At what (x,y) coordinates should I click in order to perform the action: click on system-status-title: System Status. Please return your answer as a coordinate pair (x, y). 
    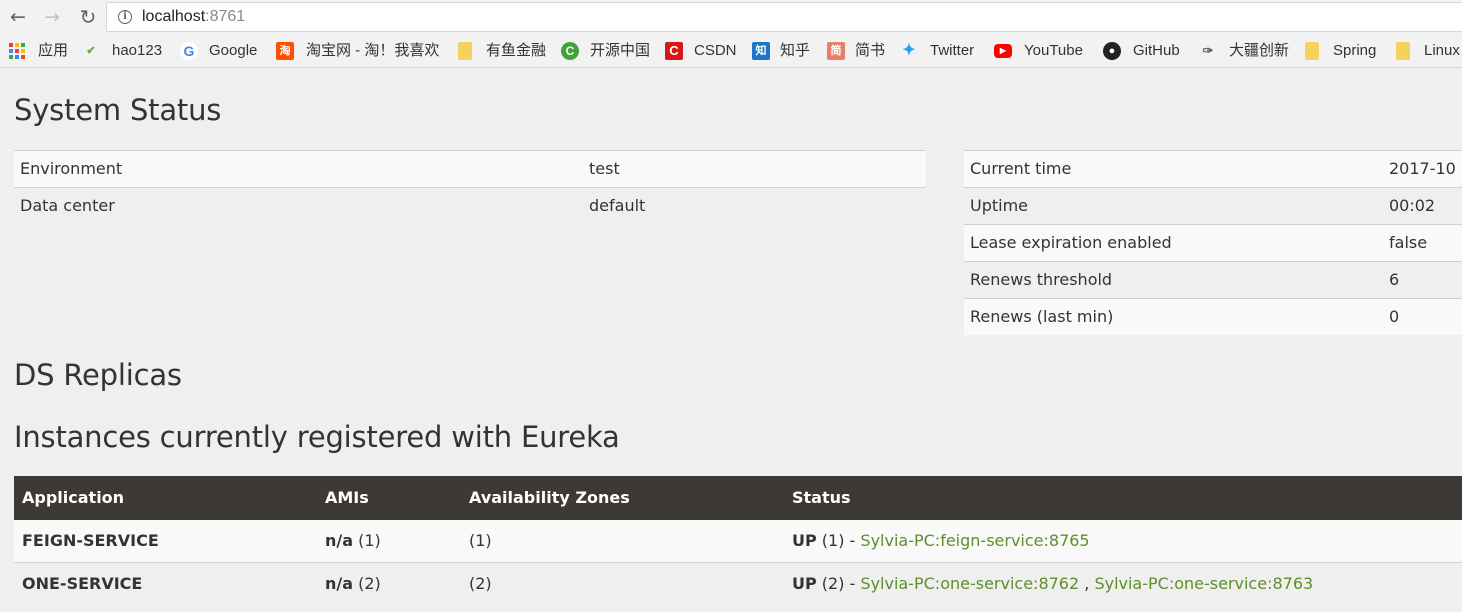
    Looking at the image, I should click on (118, 110).